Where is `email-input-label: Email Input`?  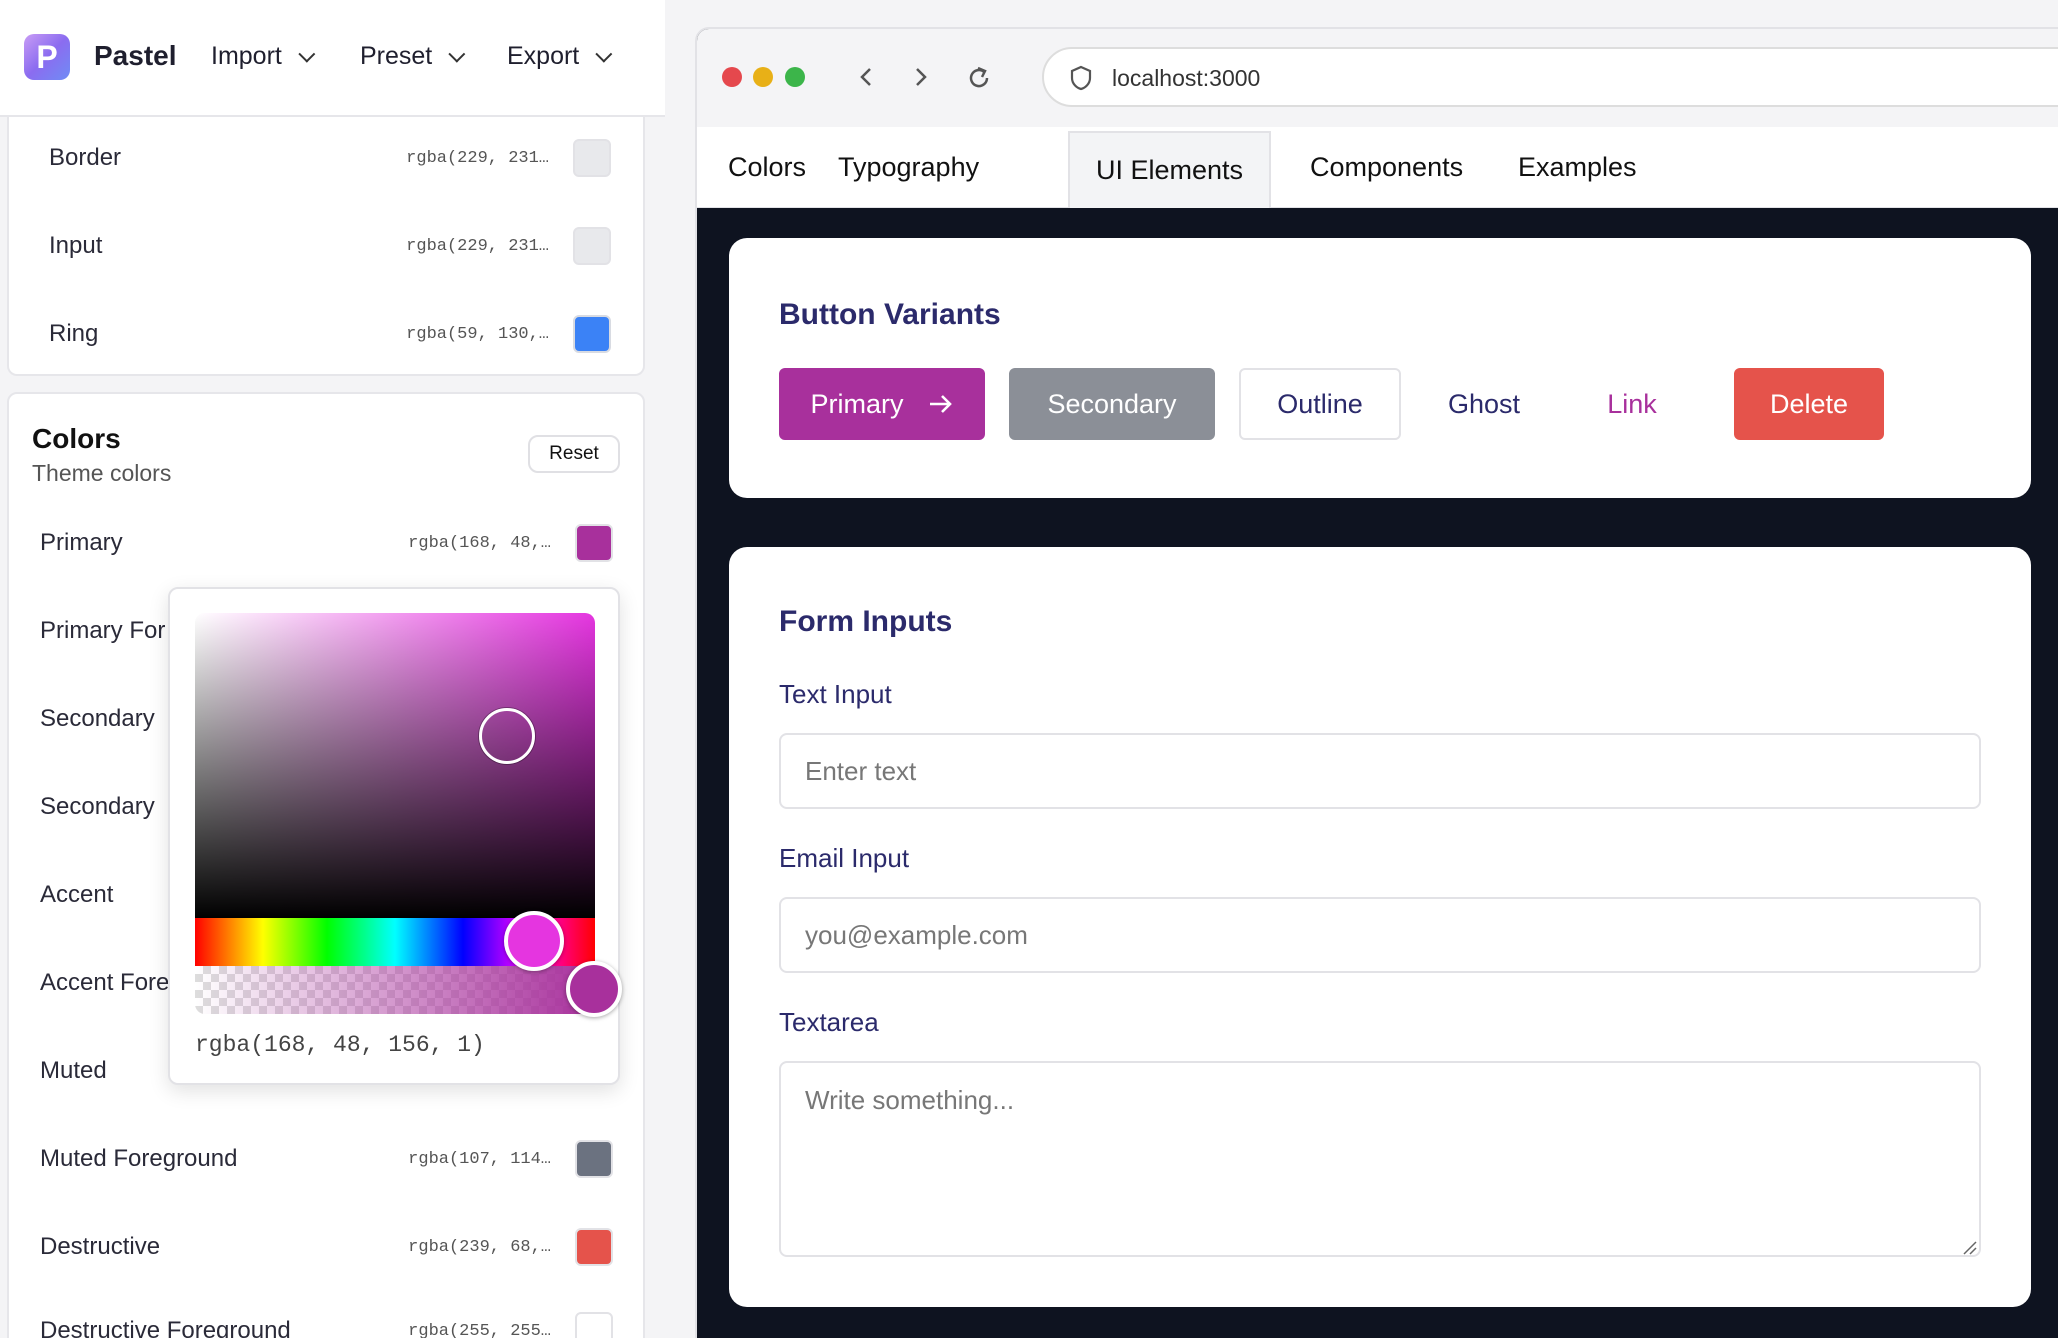
email-input-label: Email Input is located at coordinates (844, 858).